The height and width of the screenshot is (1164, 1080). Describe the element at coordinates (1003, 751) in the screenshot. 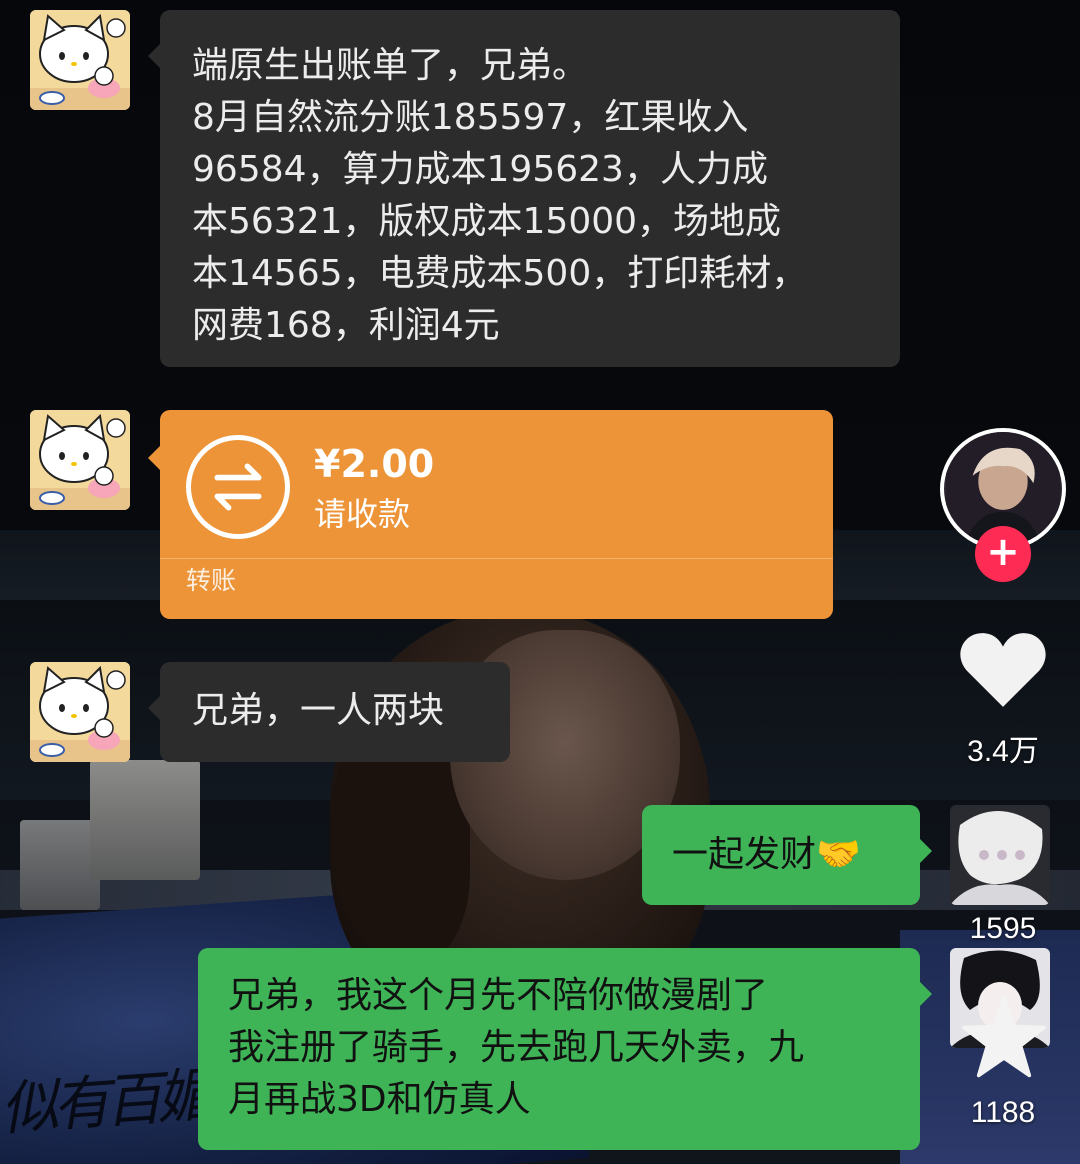

I see `like-count: 3.4万` at that location.